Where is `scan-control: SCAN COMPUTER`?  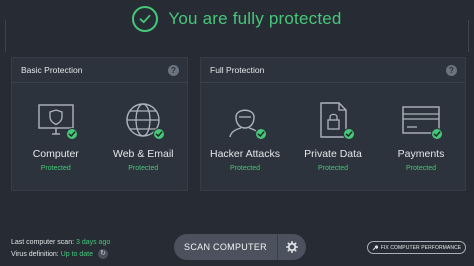
scan-control: SCAN COMPUTER is located at coordinates (240, 247).